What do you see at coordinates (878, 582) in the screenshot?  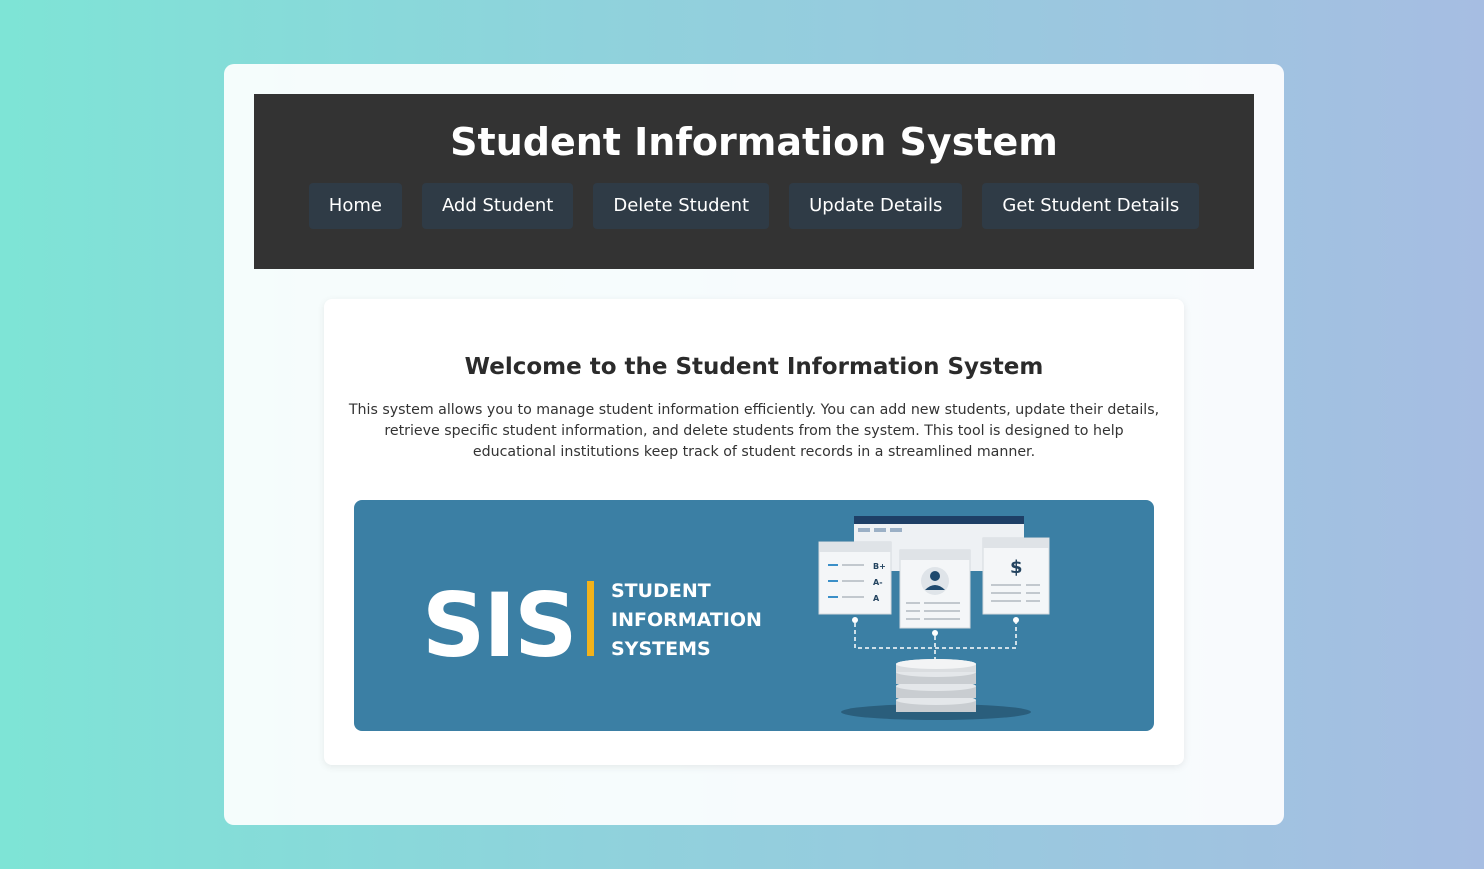 I see `grade-2: A-` at bounding box center [878, 582].